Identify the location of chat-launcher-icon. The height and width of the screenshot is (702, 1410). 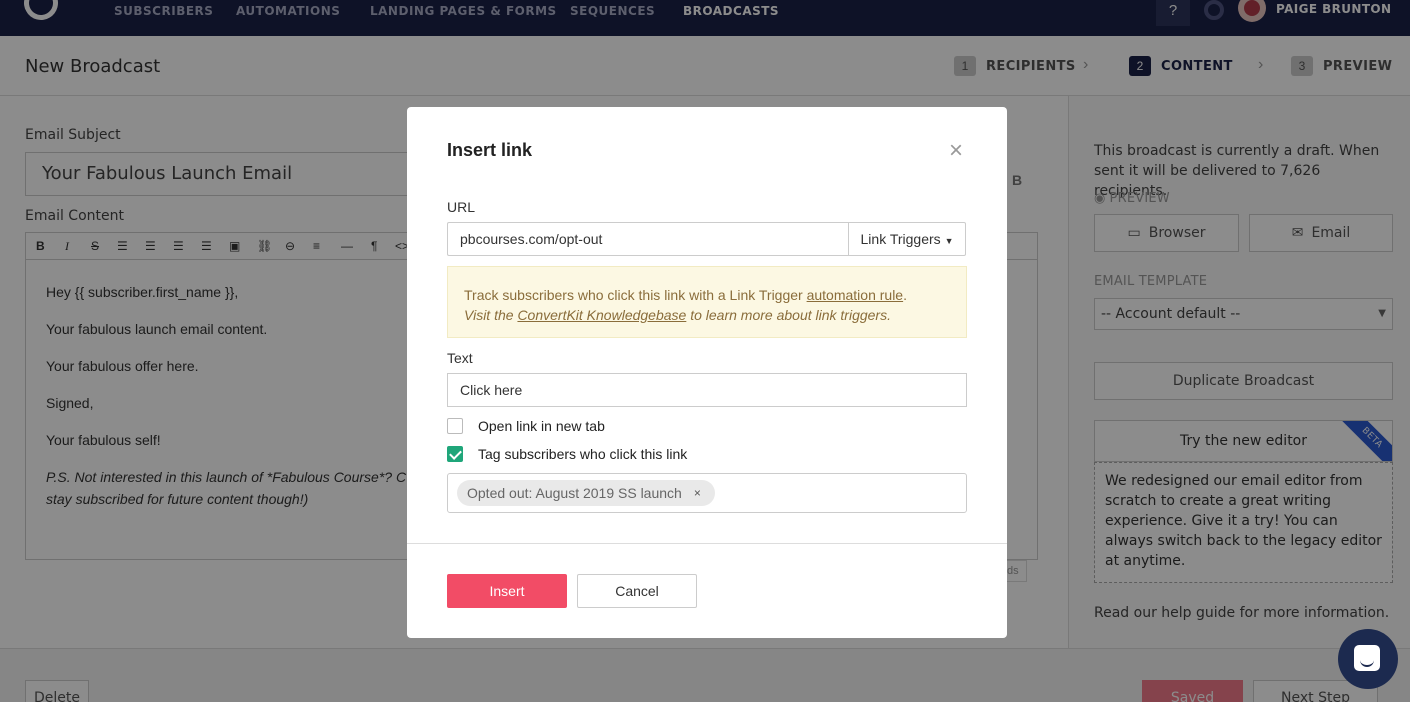
(1368, 659).